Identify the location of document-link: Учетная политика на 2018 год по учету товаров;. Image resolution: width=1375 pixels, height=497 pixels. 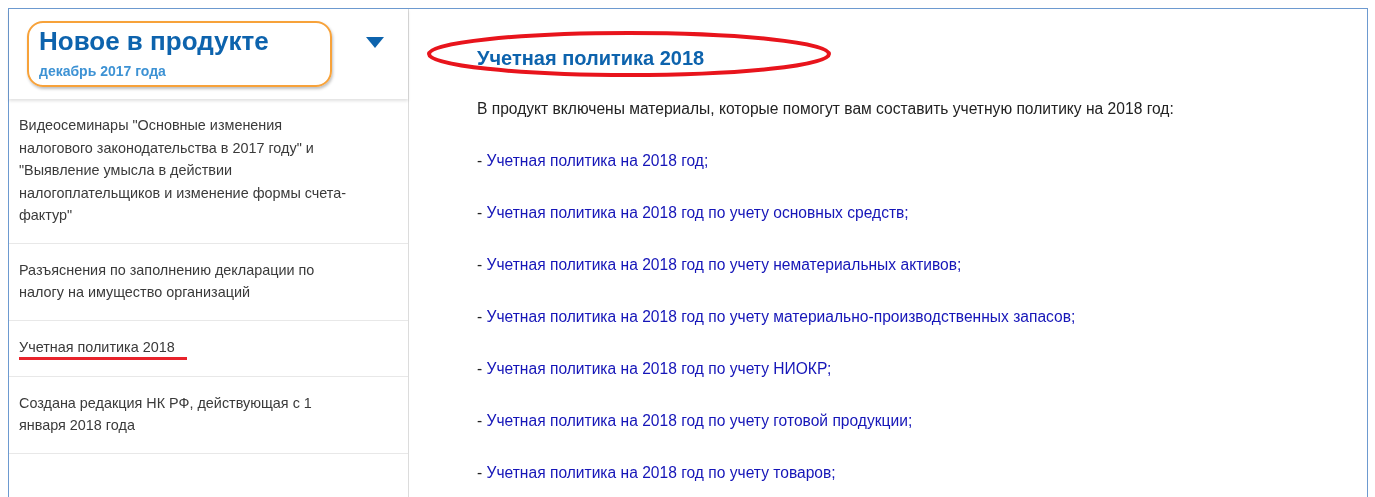
(661, 473).